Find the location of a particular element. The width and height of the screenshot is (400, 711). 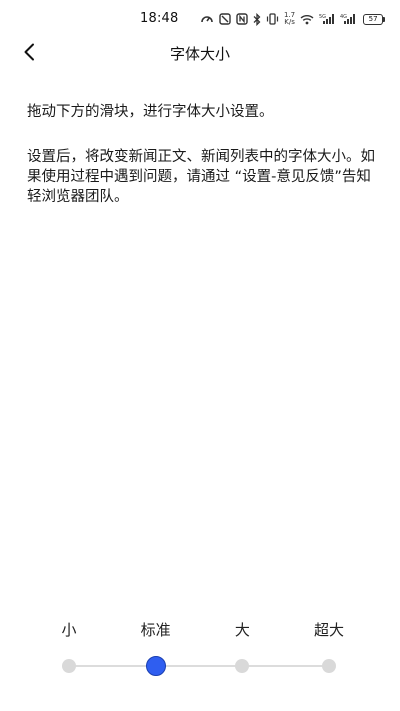

bluetooth-icon is located at coordinates (257, 19).